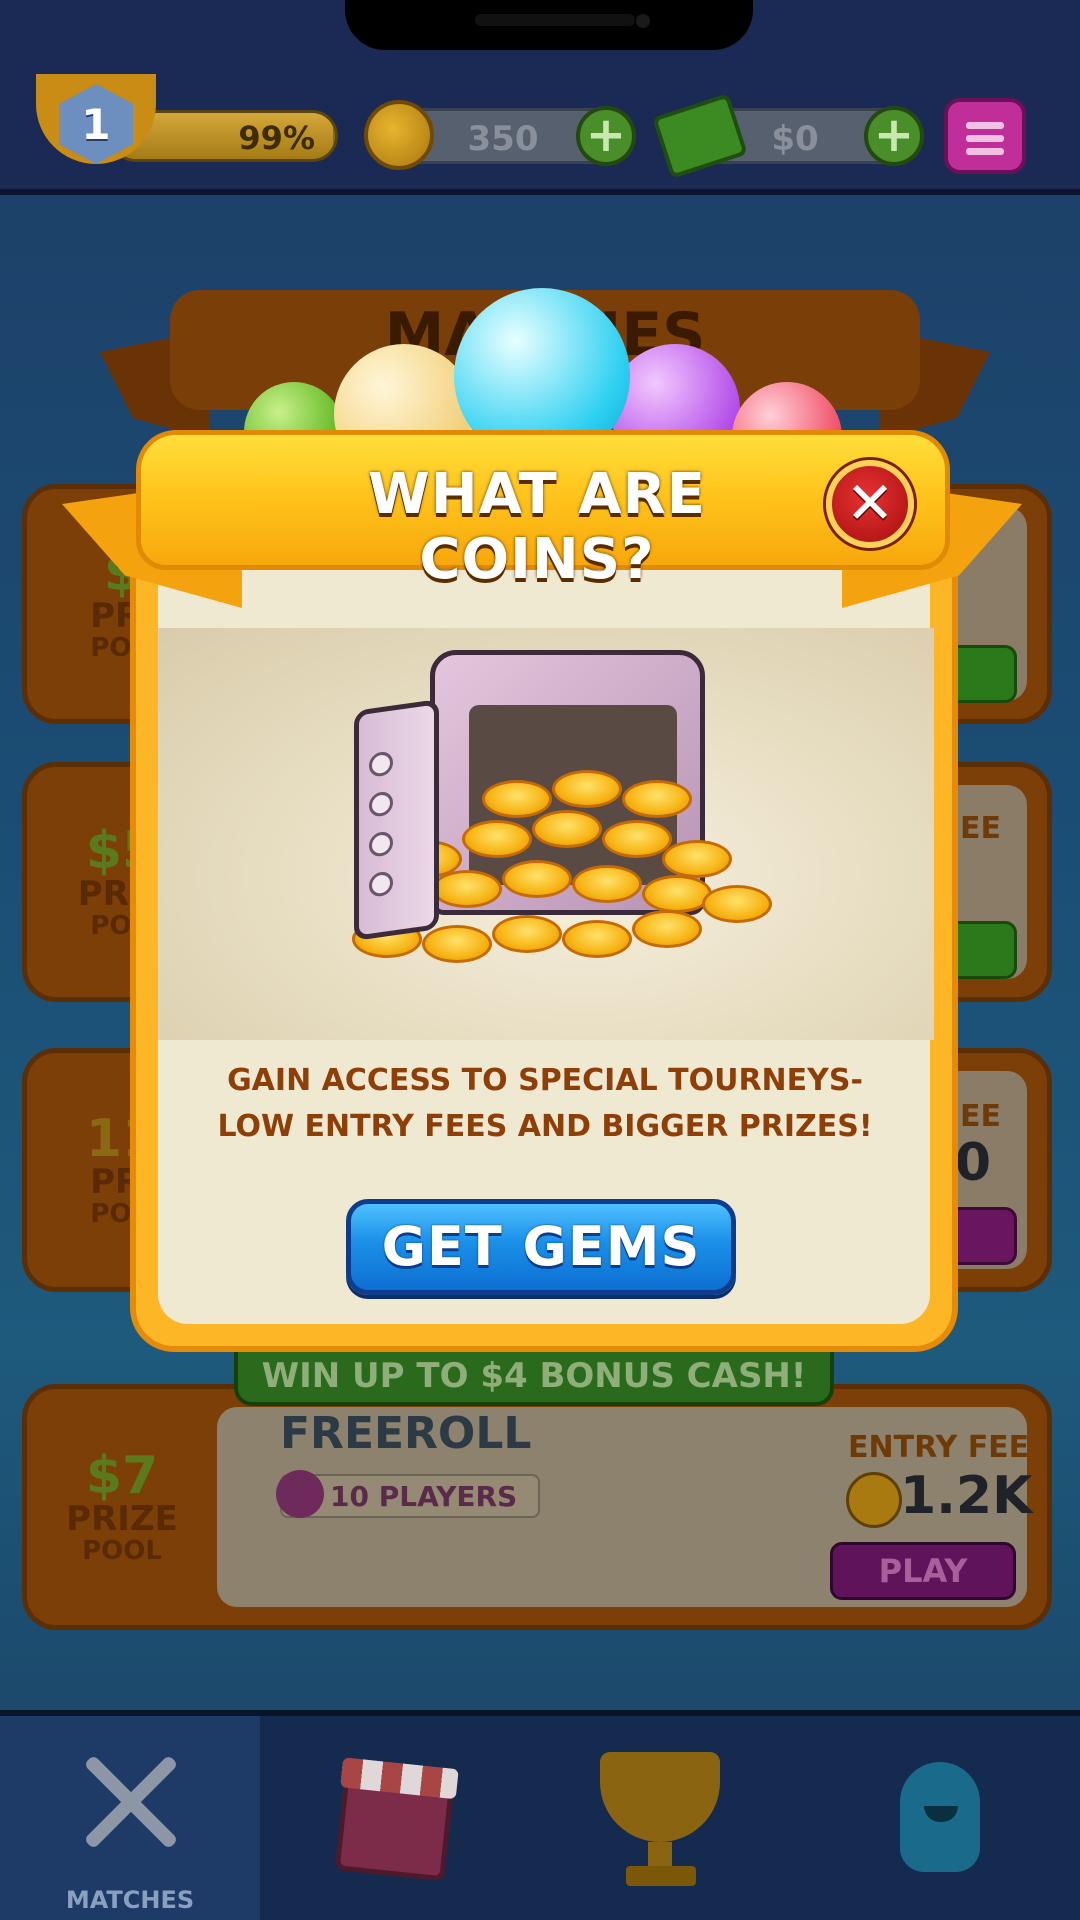 Image resolution: width=1080 pixels, height=1920 pixels. I want to click on device-notch, so click(549, 25).